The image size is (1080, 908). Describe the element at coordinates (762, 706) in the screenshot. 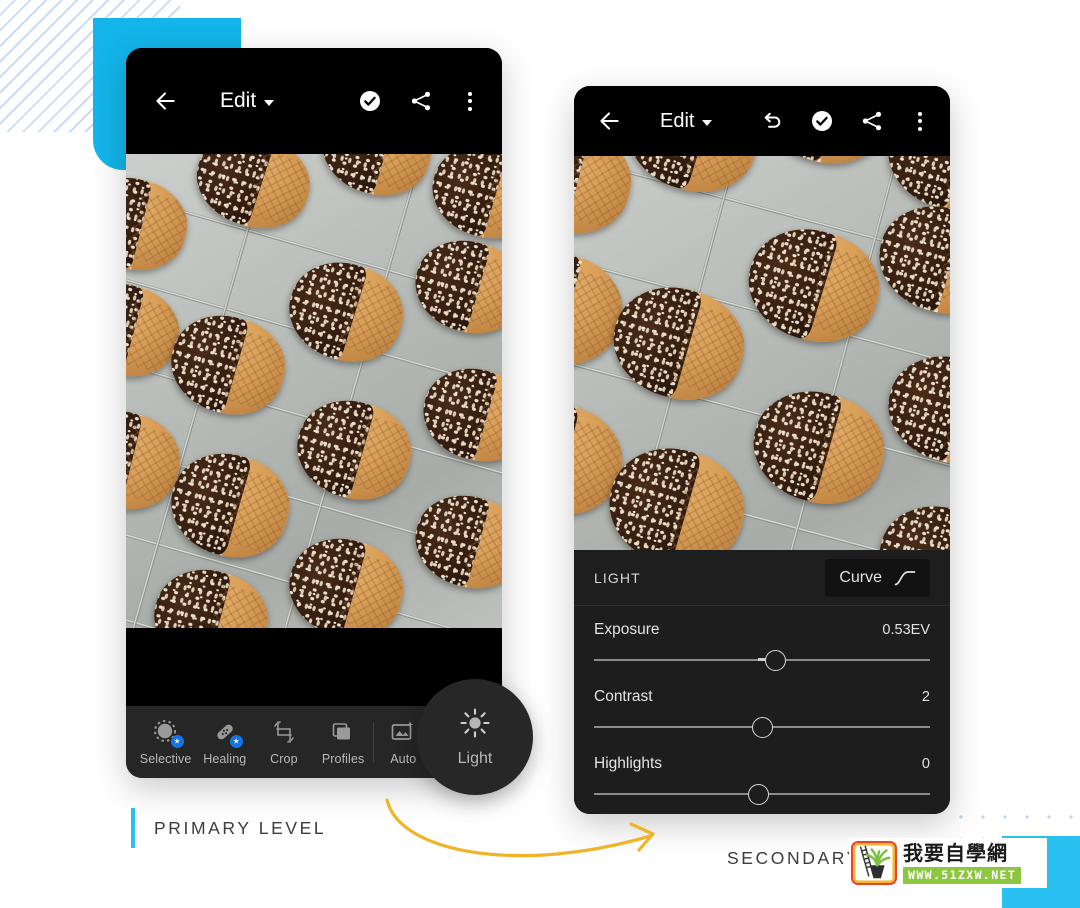

I see `slider-contrast: Contrast 2` at that location.